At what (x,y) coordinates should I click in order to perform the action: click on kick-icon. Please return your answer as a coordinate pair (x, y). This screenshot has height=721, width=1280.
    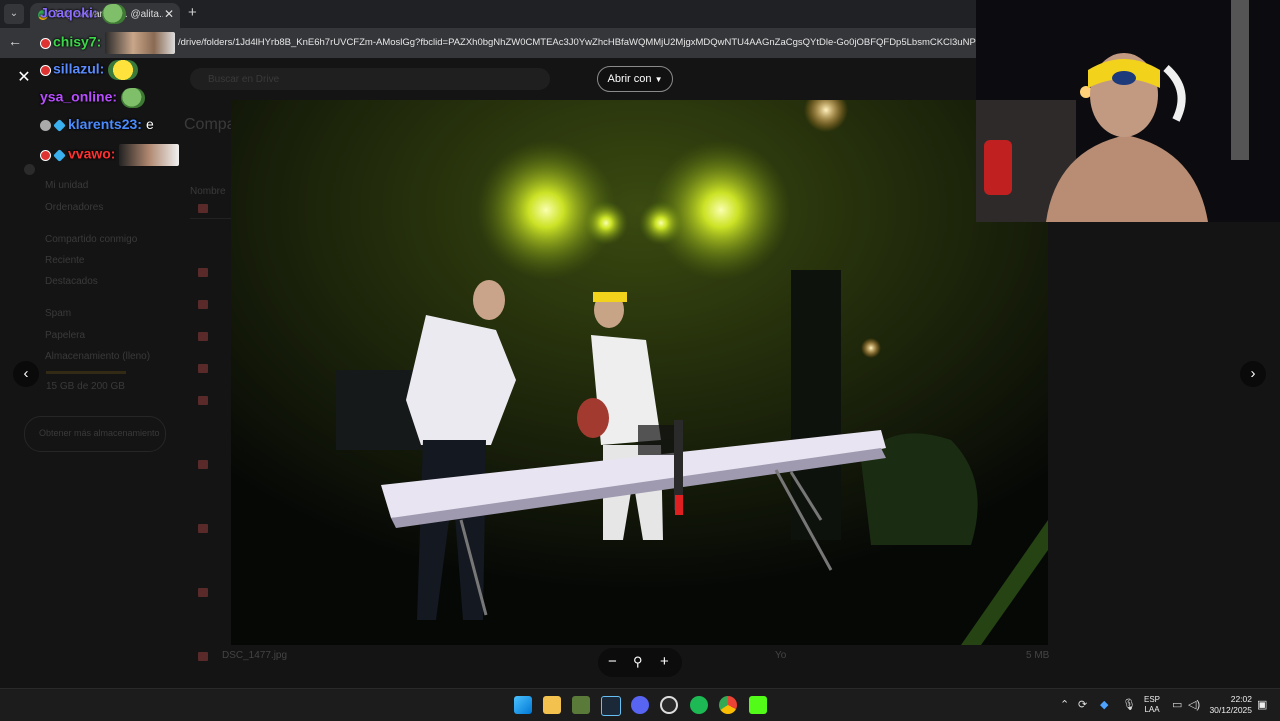
    Looking at the image, I should click on (758, 705).